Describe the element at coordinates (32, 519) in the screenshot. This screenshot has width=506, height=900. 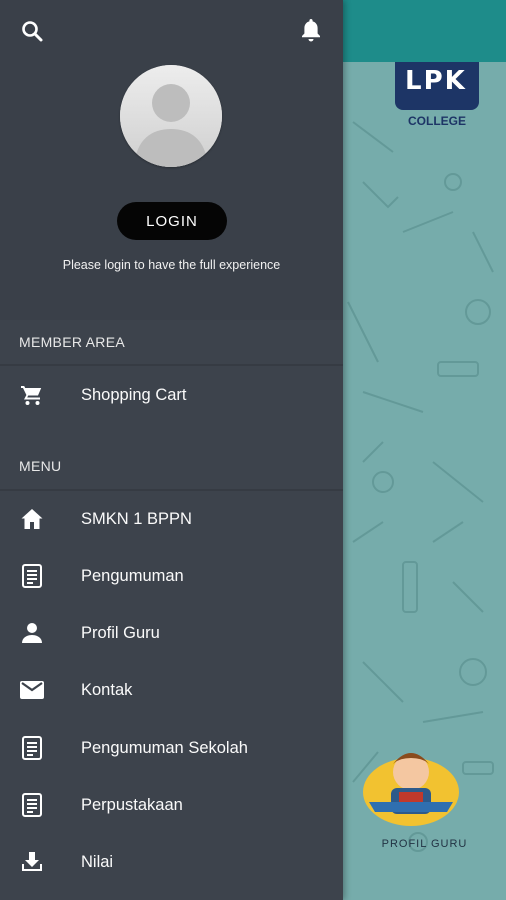
I see `home-icon` at that location.